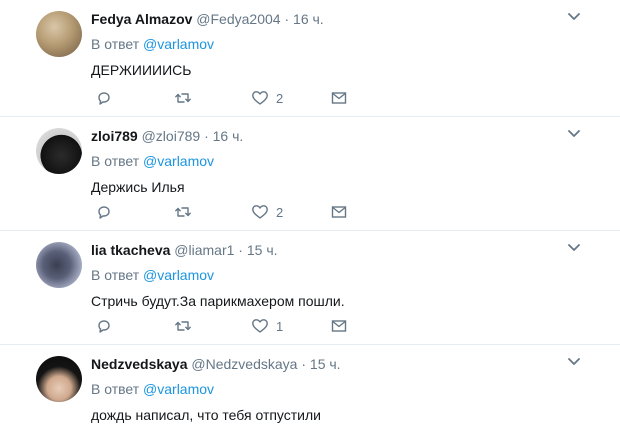  What do you see at coordinates (340, 19) in the screenshot?
I see `tweet-header: Fedya Almazov @Fedya2004 · 16 ч.` at bounding box center [340, 19].